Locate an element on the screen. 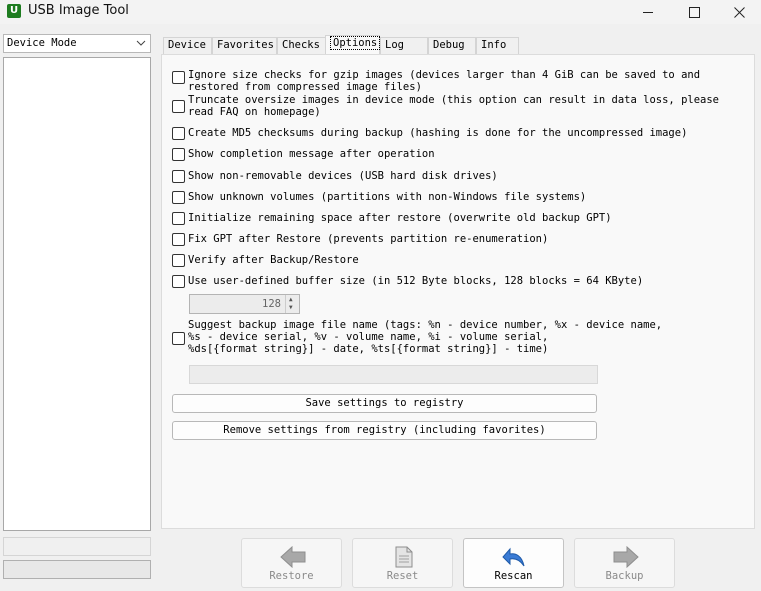 The height and width of the screenshot is (591, 761). rescan-button: Rescan is located at coordinates (513, 563).